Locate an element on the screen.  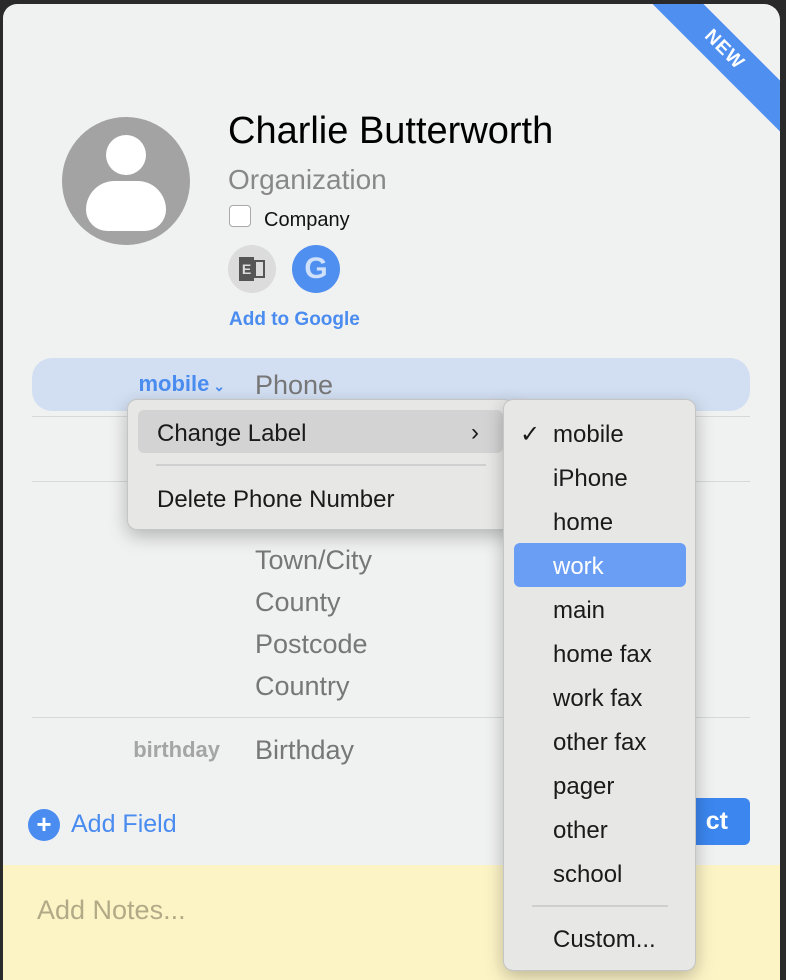
menu-item-other-fax: other fax is located at coordinates (599, 743).